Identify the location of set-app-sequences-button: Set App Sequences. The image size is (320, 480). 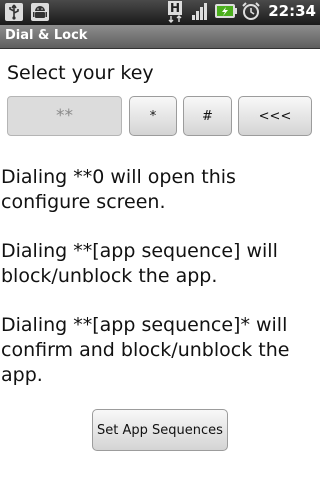
(160, 430).